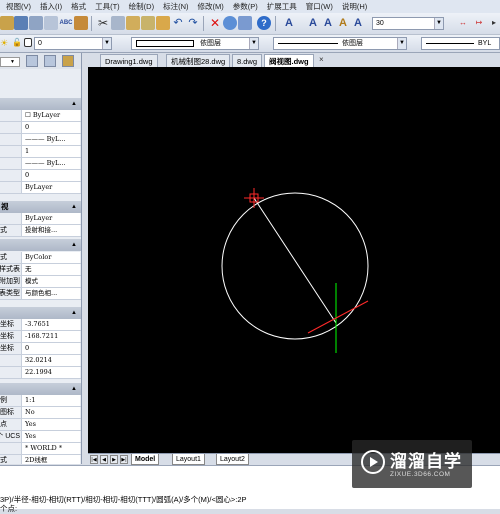 This screenshot has width=500, height=514. What do you see at coordinates (5, 43) in the screenshot?
I see `sun-icon: ☀` at bounding box center [5, 43].